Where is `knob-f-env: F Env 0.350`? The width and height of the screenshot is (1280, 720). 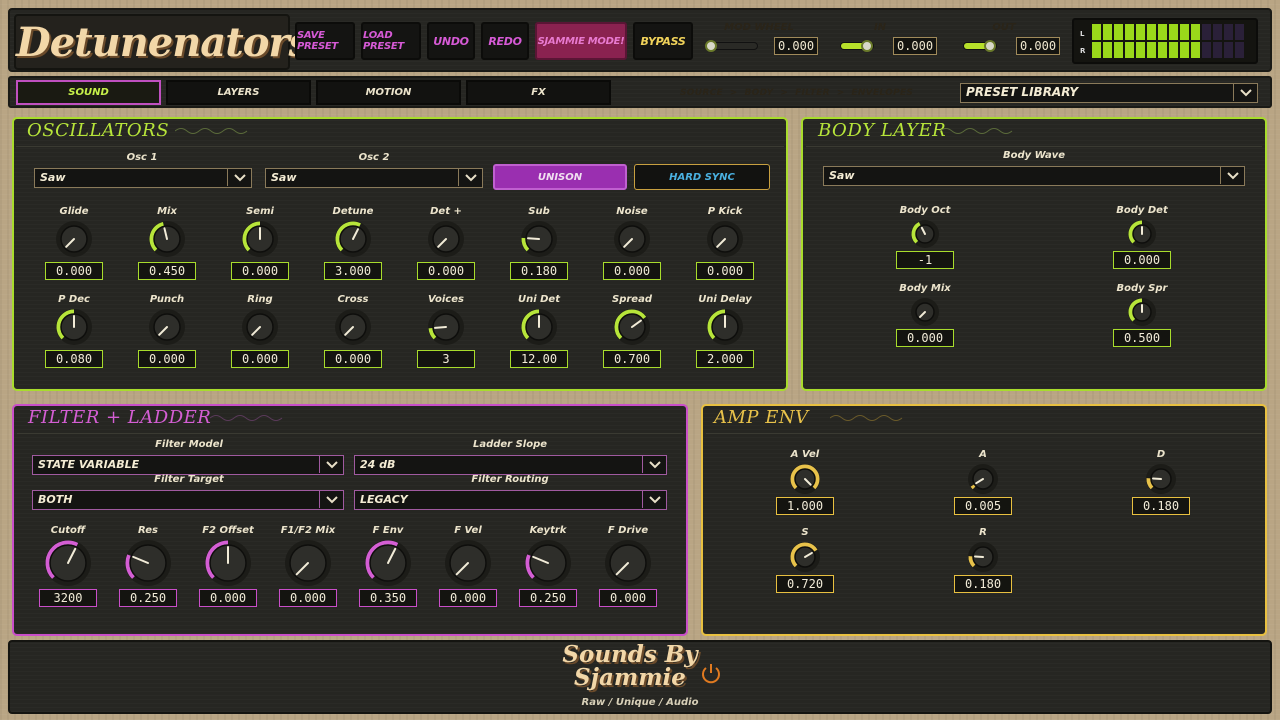 knob-f-env: F Env 0.350 is located at coordinates (388, 566).